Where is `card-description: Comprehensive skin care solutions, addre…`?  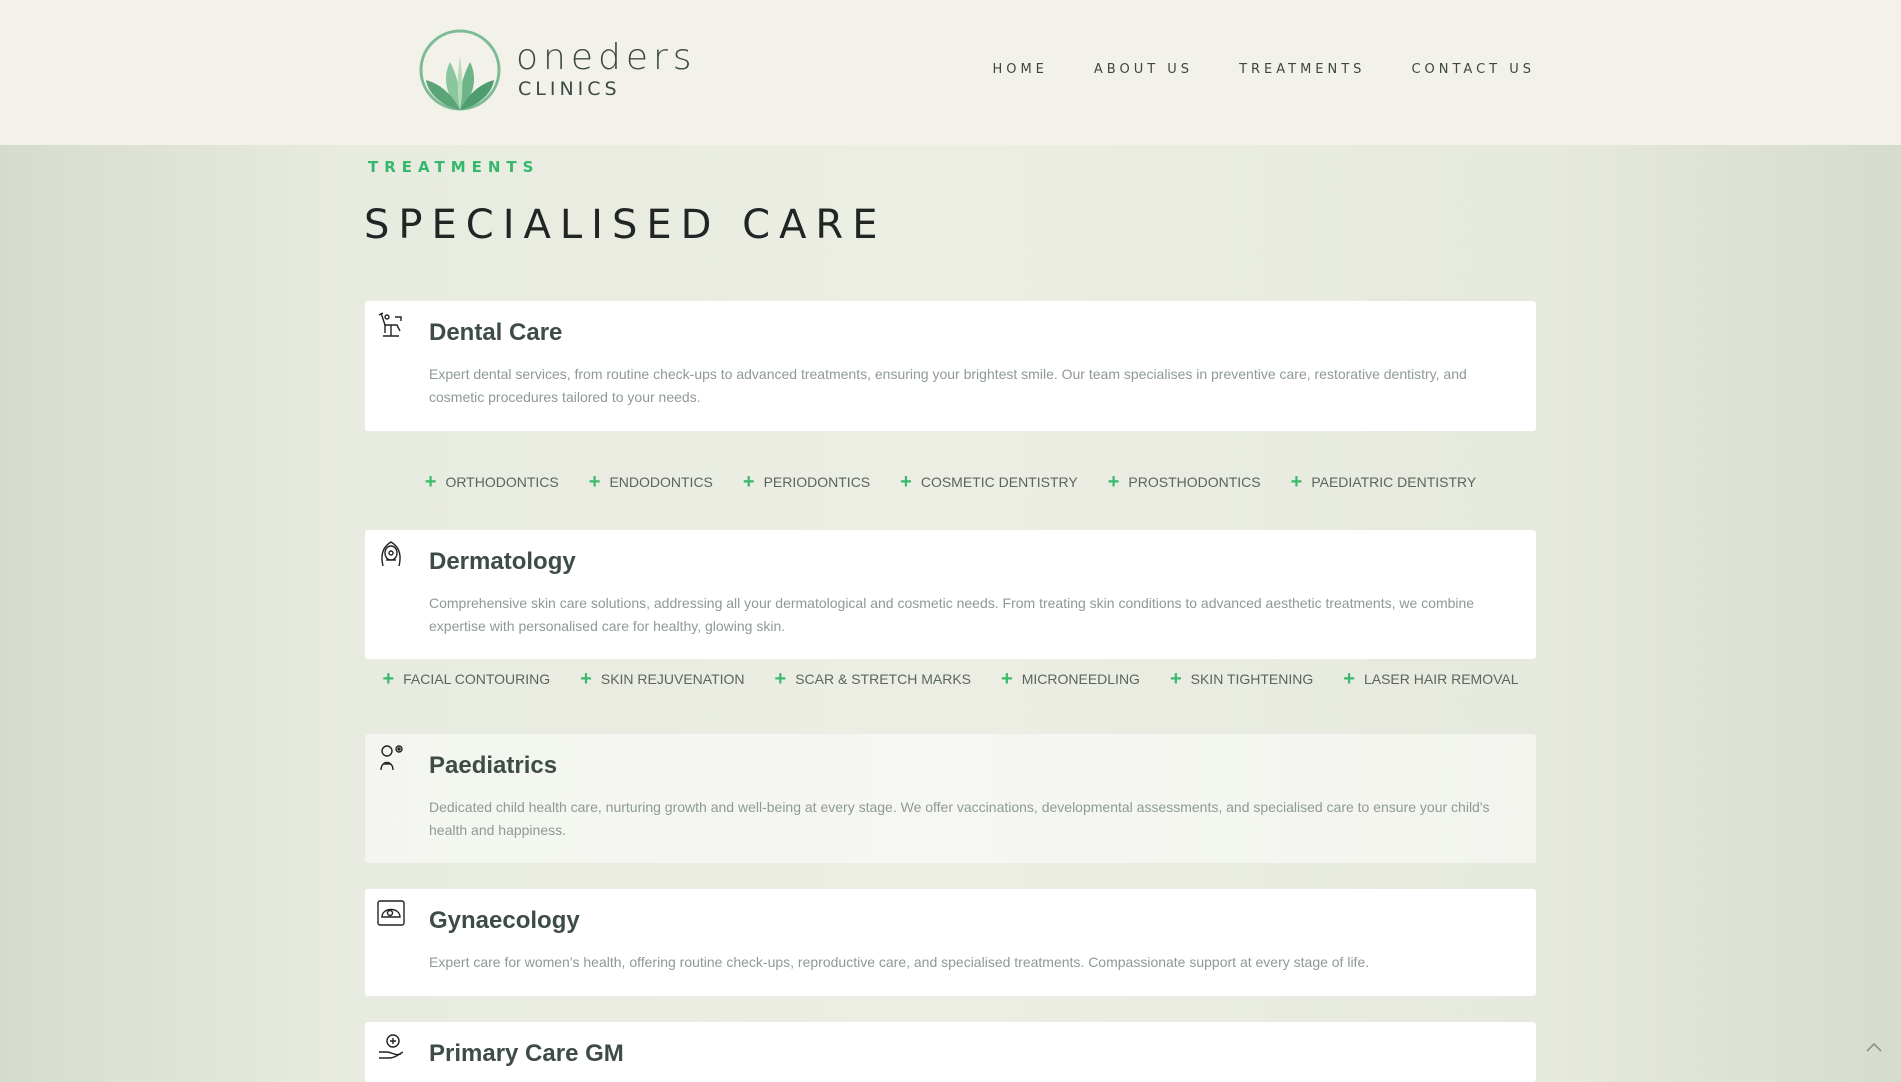 card-description: Comprehensive skin care solutions, addre… is located at coordinates (952, 614).